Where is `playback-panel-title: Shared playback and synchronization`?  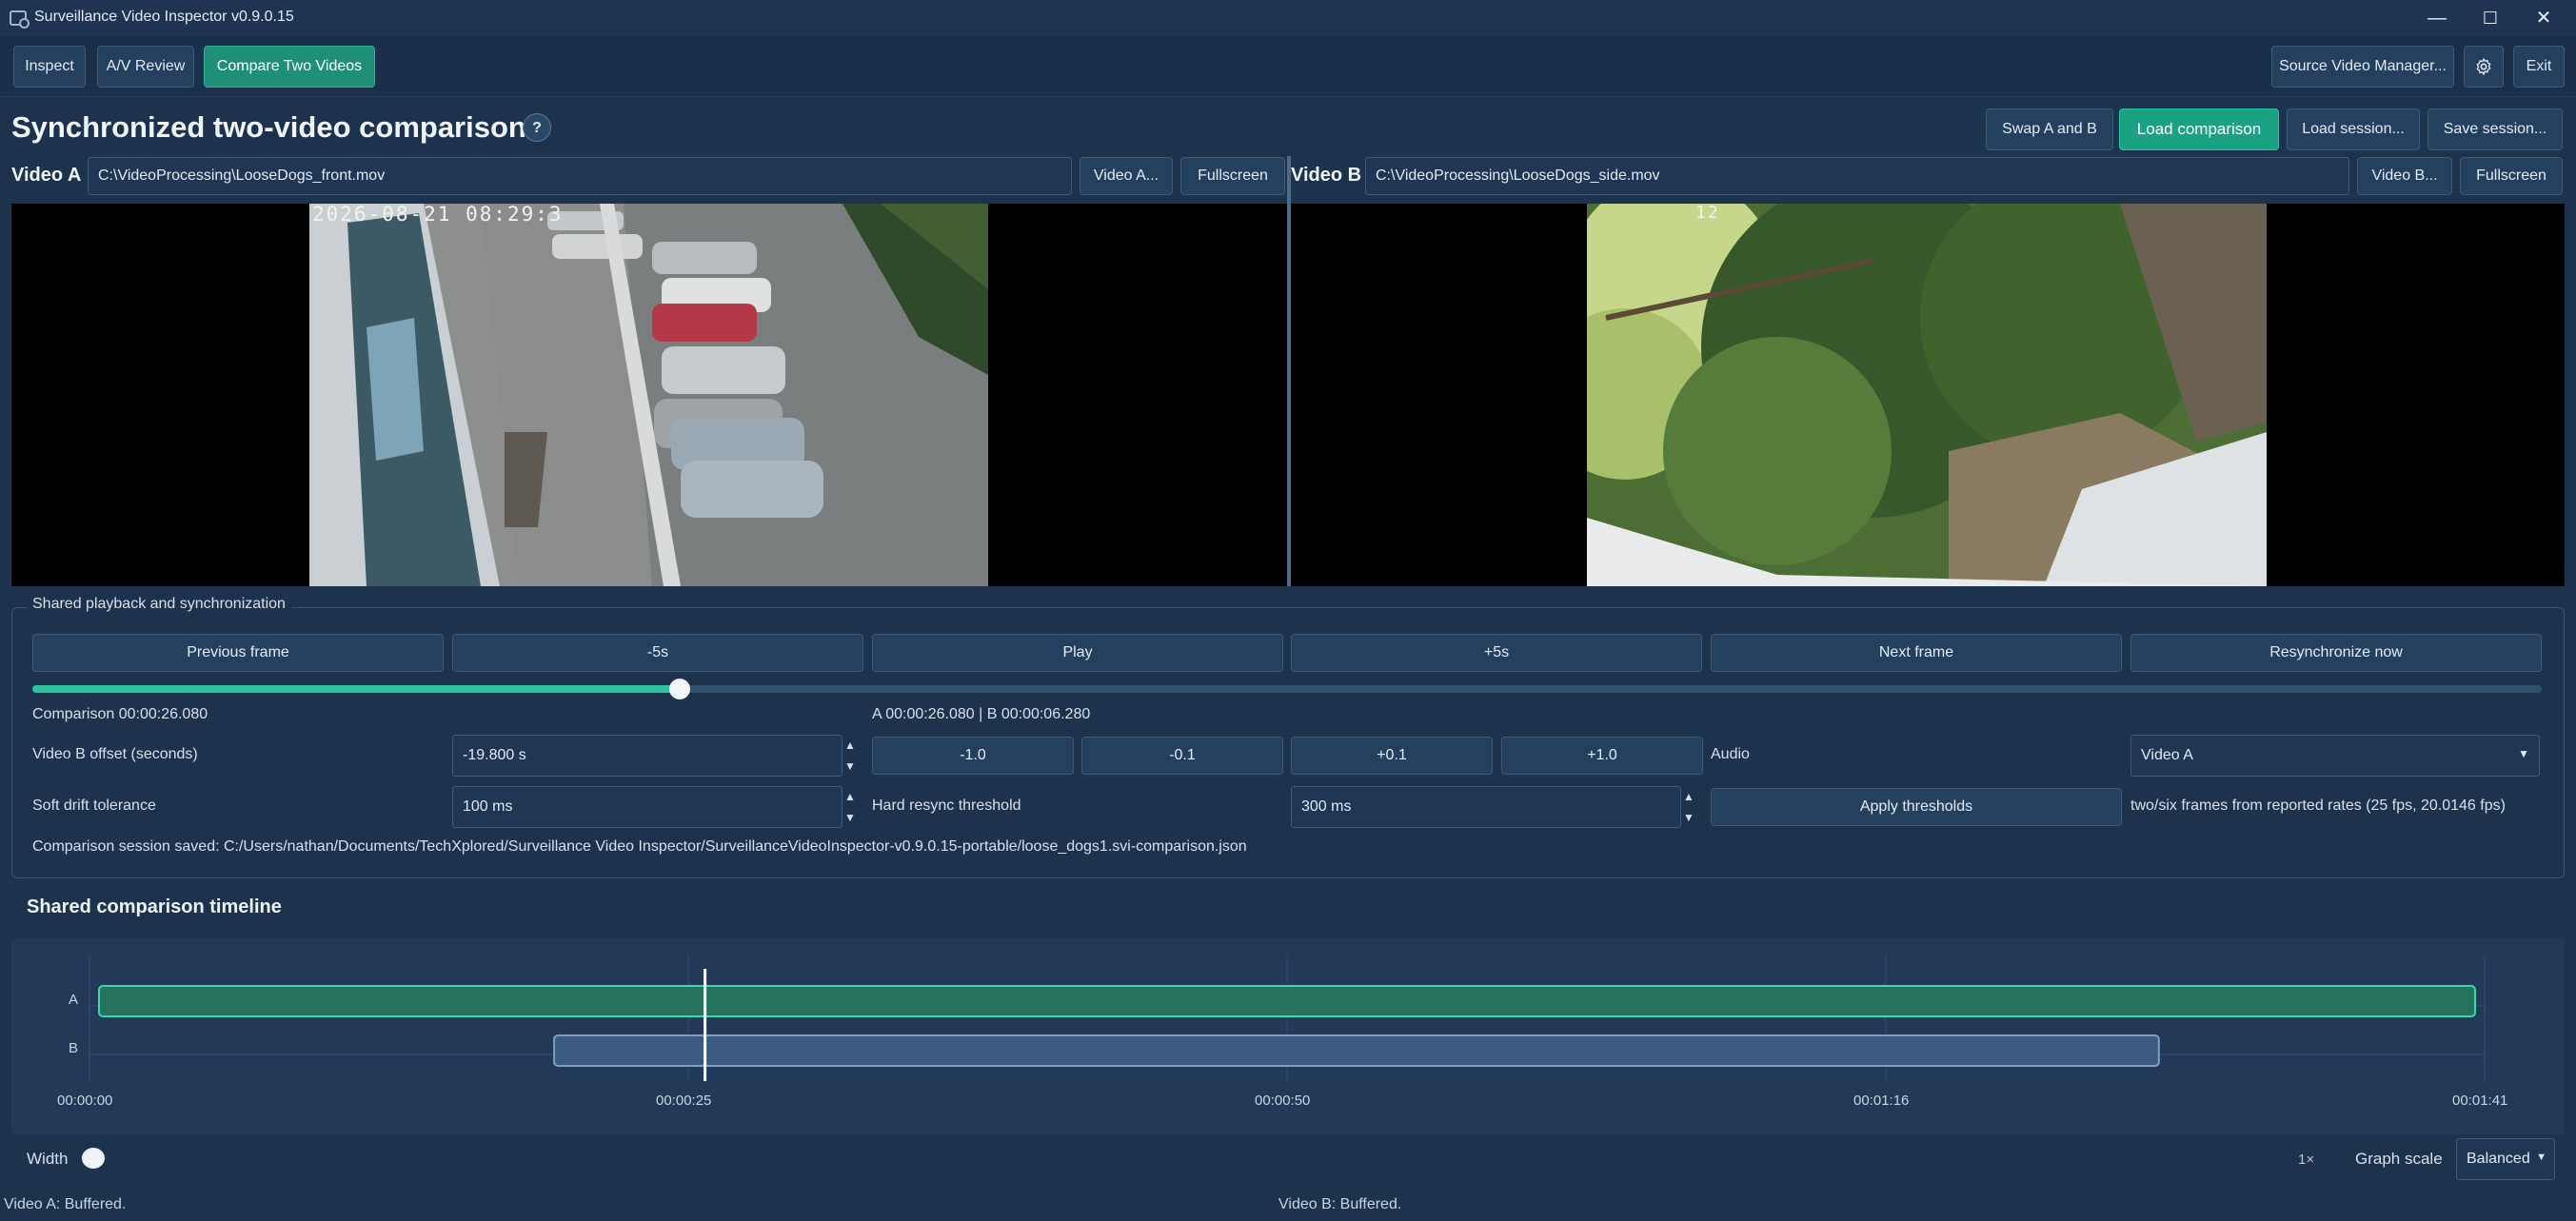 playback-panel-title: Shared playback and synchronization is located at coordinates (159, 605).